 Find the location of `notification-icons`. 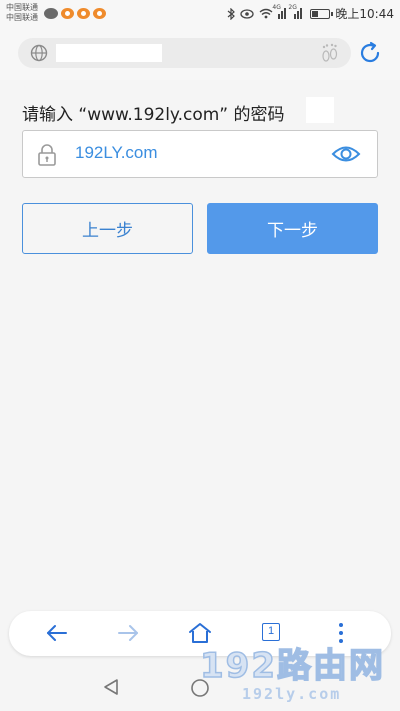

notification-icons is located at coordinates (75, 13).